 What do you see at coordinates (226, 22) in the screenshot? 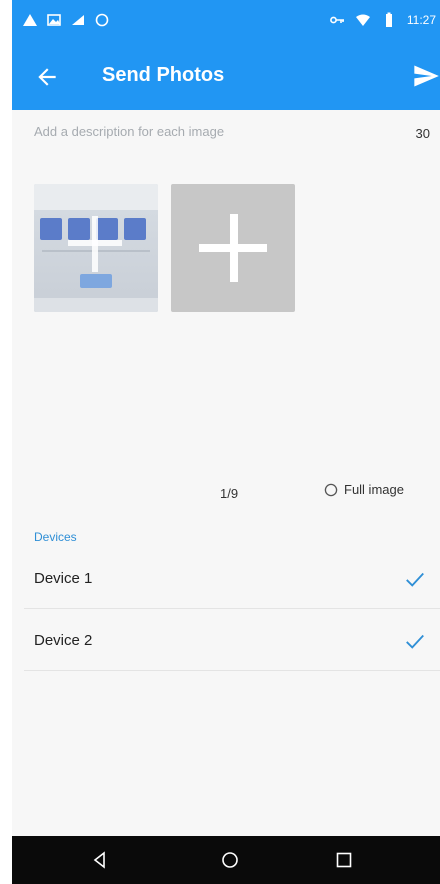
I see `status-bar: 11:27` at bounding box center [226, 22].